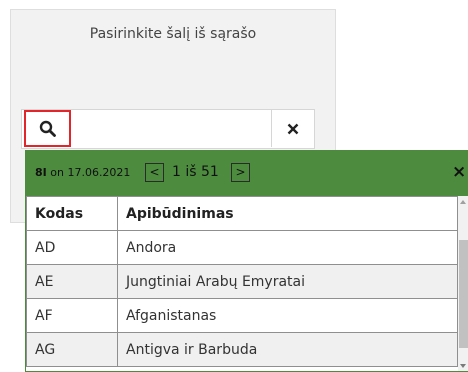 The height and width of the screenshot is (372, 468). What do you see at coordinates (240, 172) in the screenshot?
I see `next-page-button: >` at bounding box center [240, 172].